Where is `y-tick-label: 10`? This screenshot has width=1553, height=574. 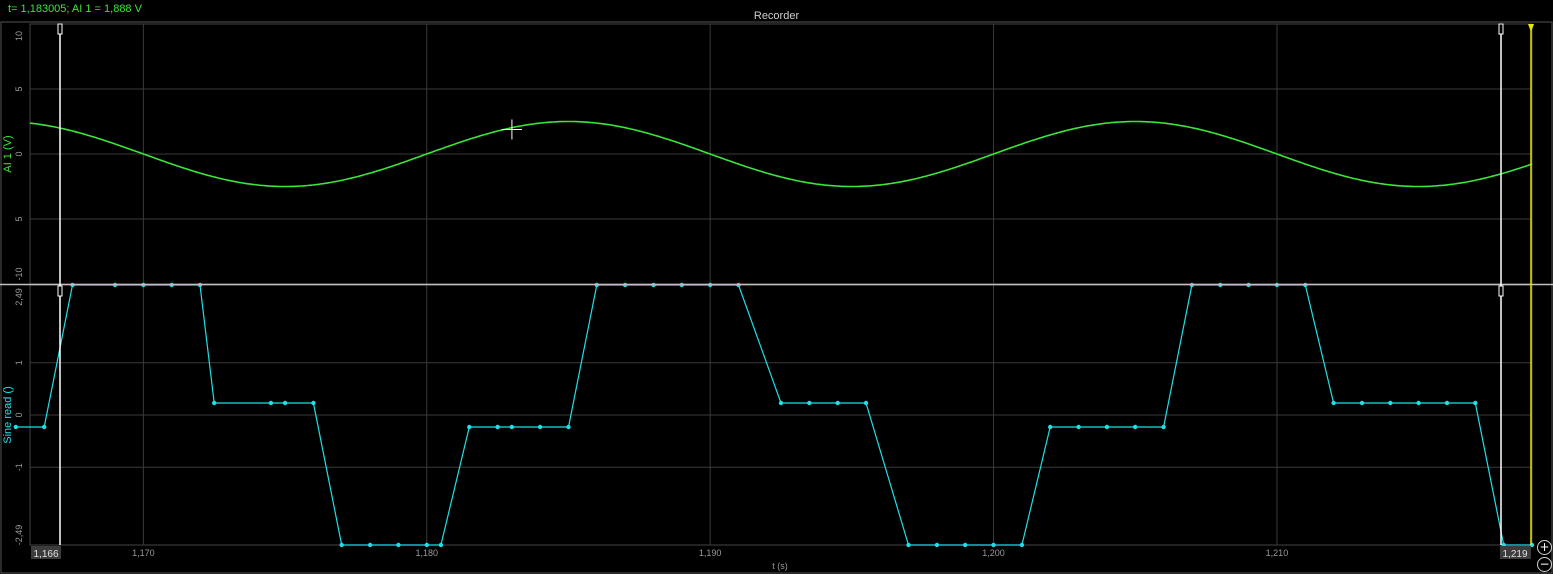
y-tick-label: 10 is located at coordinates (19, 36).